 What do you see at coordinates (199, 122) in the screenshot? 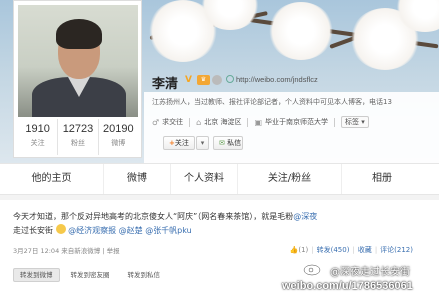
I see `location-icon: ⌂` at bounding box center [199, 122].